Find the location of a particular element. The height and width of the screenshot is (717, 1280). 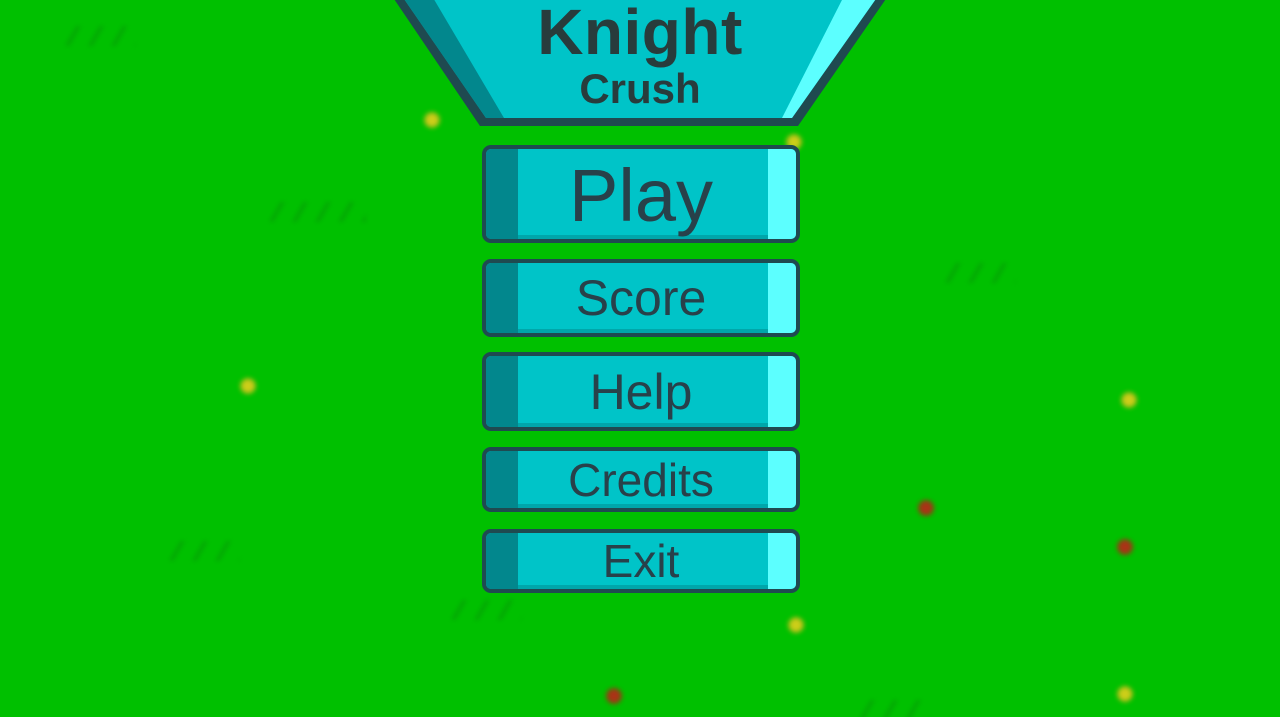

exit-button-label: Exit is located at coordinates (641, 561).